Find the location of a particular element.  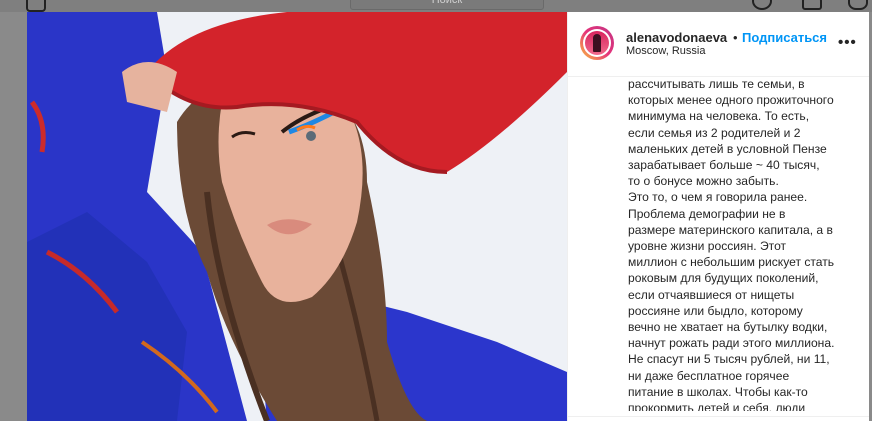

caption-line: миллион с небольшим рискует стать is located at coordinates (731, 262).